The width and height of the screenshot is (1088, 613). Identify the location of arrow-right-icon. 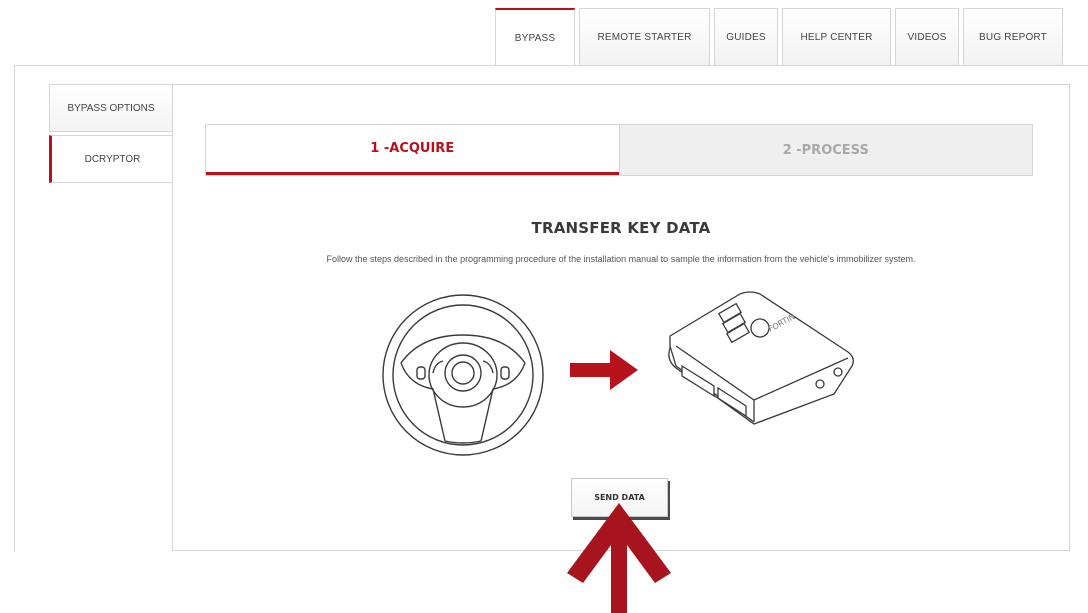
(604, 370).